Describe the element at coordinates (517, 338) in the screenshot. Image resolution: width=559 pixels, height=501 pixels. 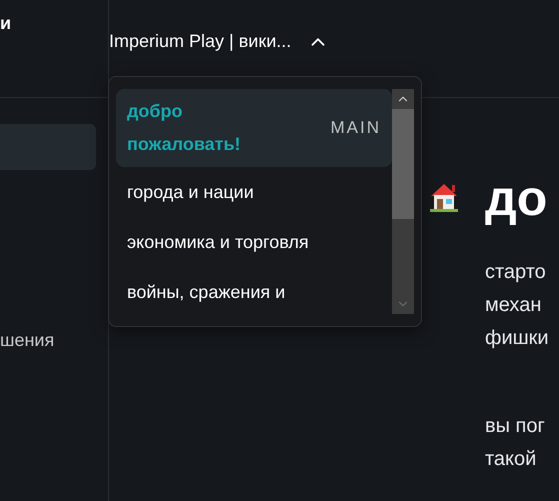
I see `paragraph-line: фишки` at that location.